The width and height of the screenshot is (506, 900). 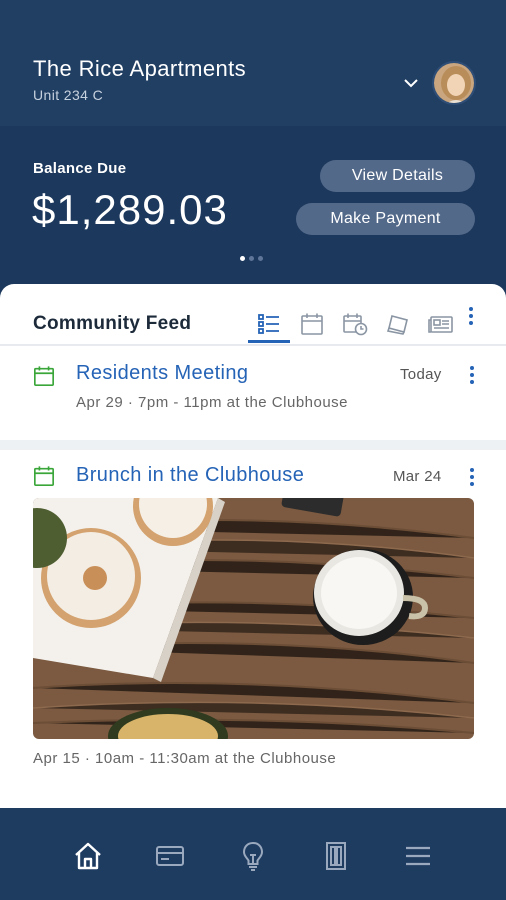 What do you see at coordinates (397, 176) in the screenshot?
I see `view-details-button: View Details` at bounding box center [397, 176].